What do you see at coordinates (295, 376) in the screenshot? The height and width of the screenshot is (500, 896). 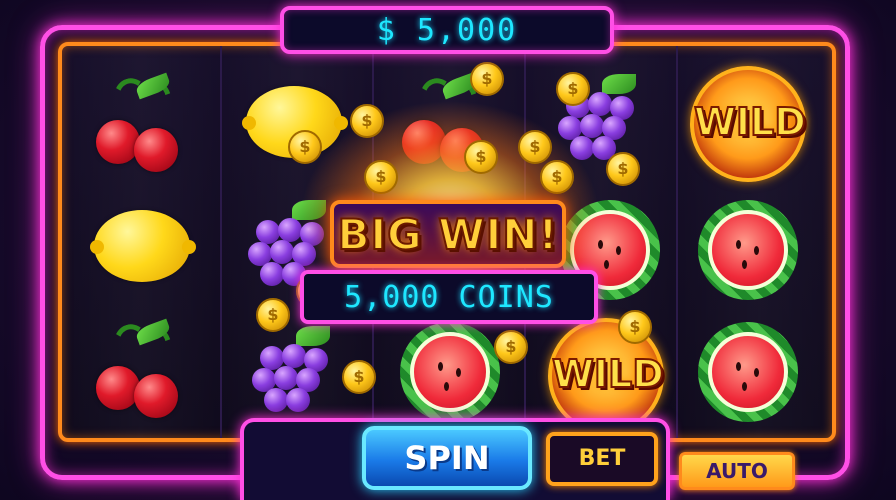 I see `grape-icon` at bounding box center [295, 376].